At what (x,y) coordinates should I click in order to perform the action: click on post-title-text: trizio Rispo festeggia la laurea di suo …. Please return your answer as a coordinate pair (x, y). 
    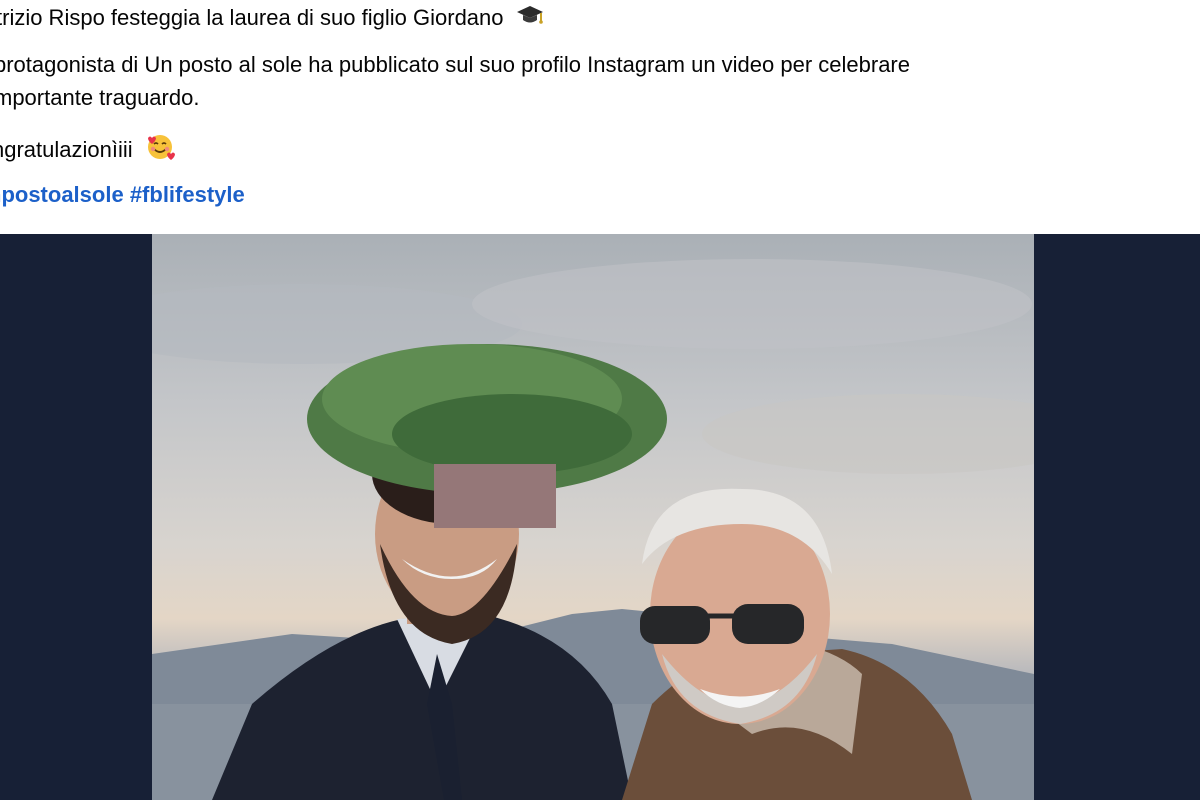
    Looking at the image, I should click on (252, 17).